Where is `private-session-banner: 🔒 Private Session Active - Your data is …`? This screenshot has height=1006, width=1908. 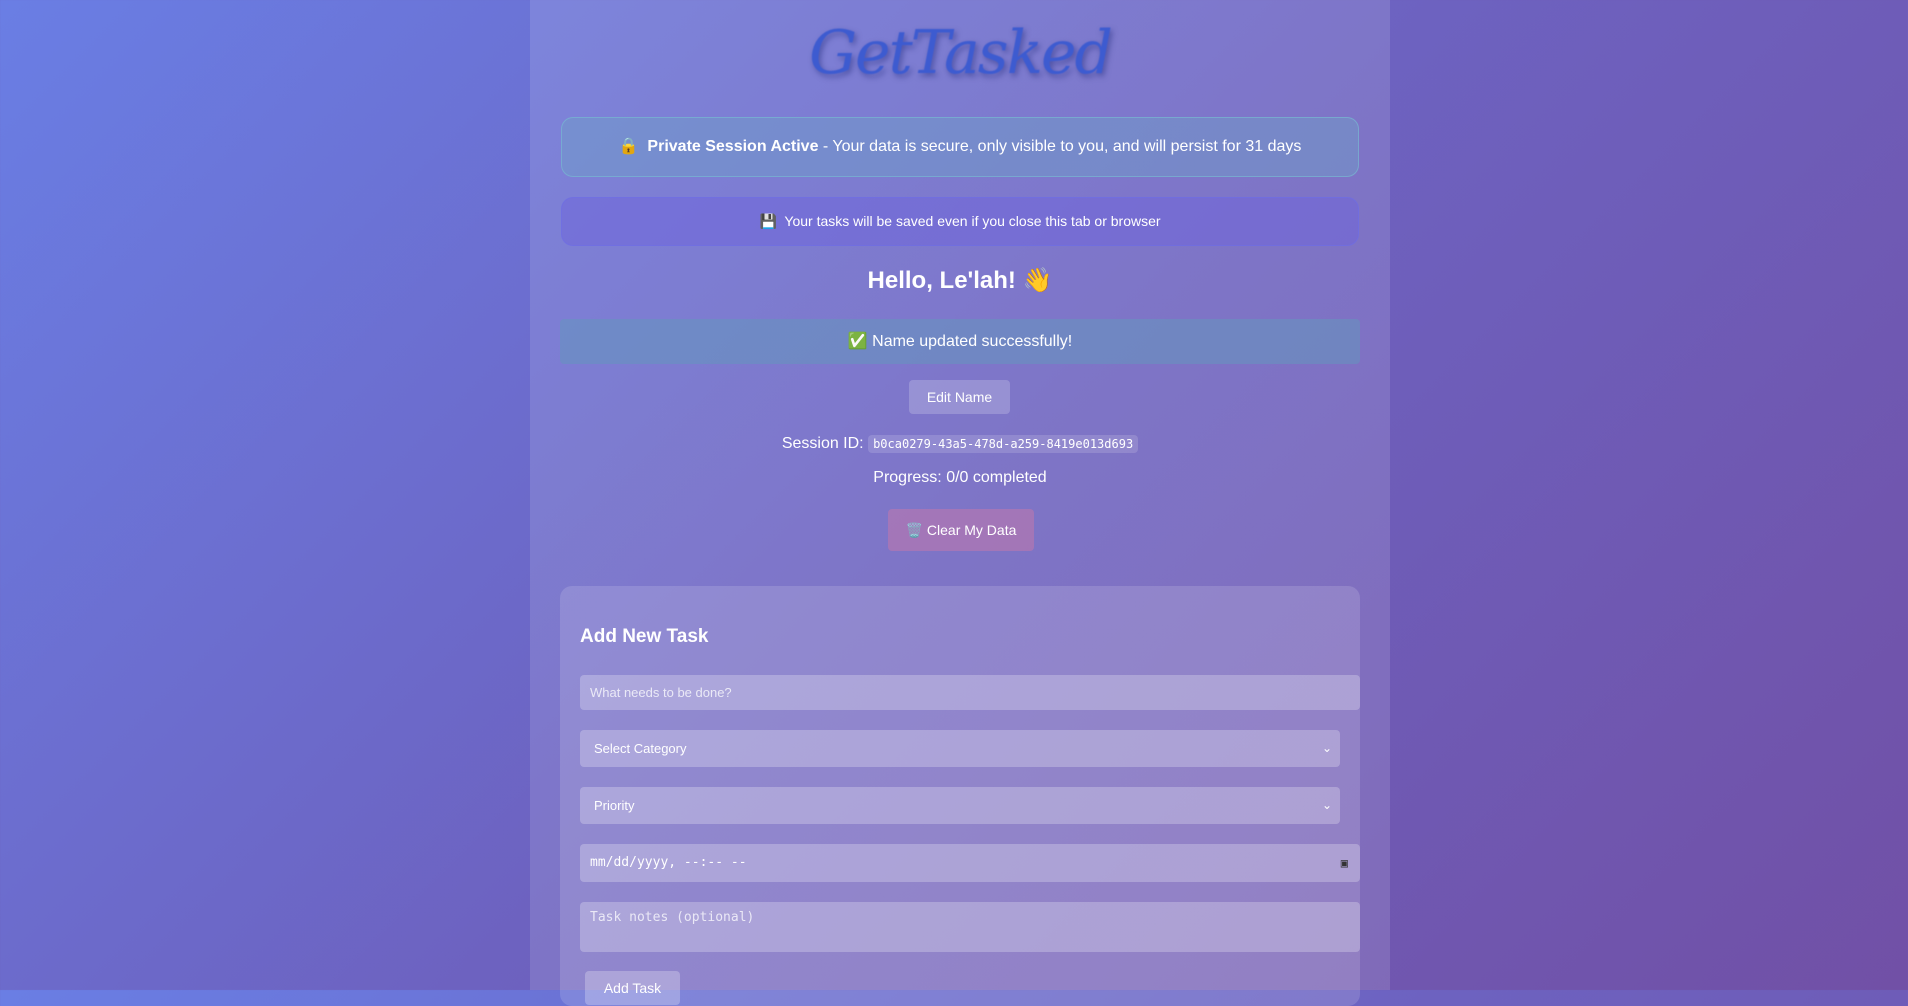
private-session-banner: 🔒 Private Session Active - Your data is … is located at coordinates (960, 147).